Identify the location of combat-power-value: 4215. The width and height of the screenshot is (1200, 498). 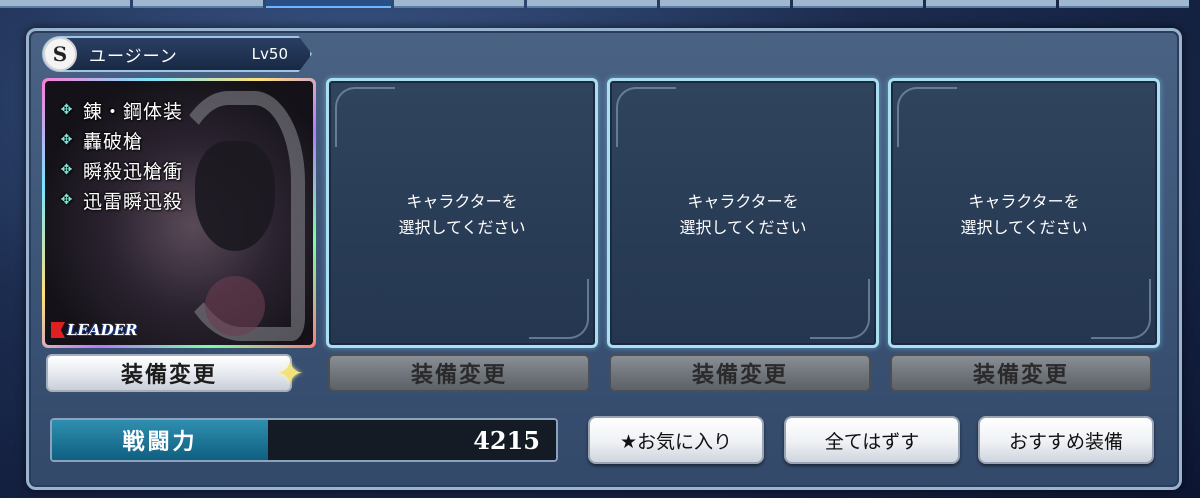
(412, 440).